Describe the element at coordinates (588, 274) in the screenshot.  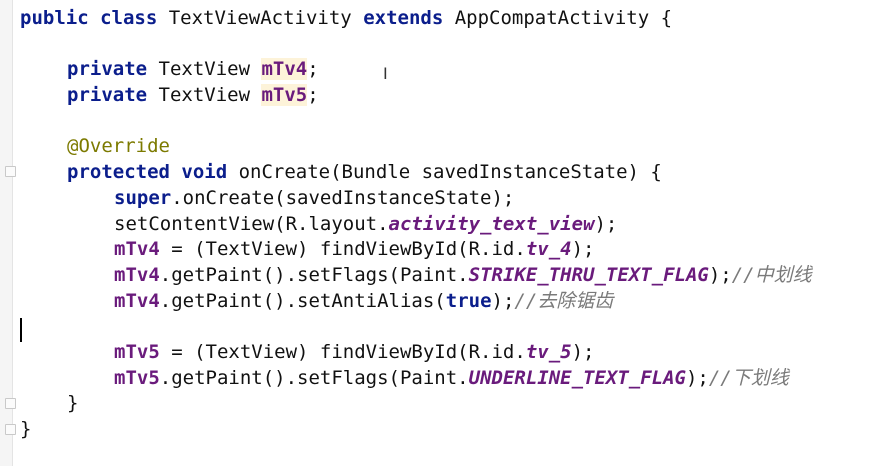
I see `code-token: STRIKE_THRU_TEXT_FLAG` at that location.